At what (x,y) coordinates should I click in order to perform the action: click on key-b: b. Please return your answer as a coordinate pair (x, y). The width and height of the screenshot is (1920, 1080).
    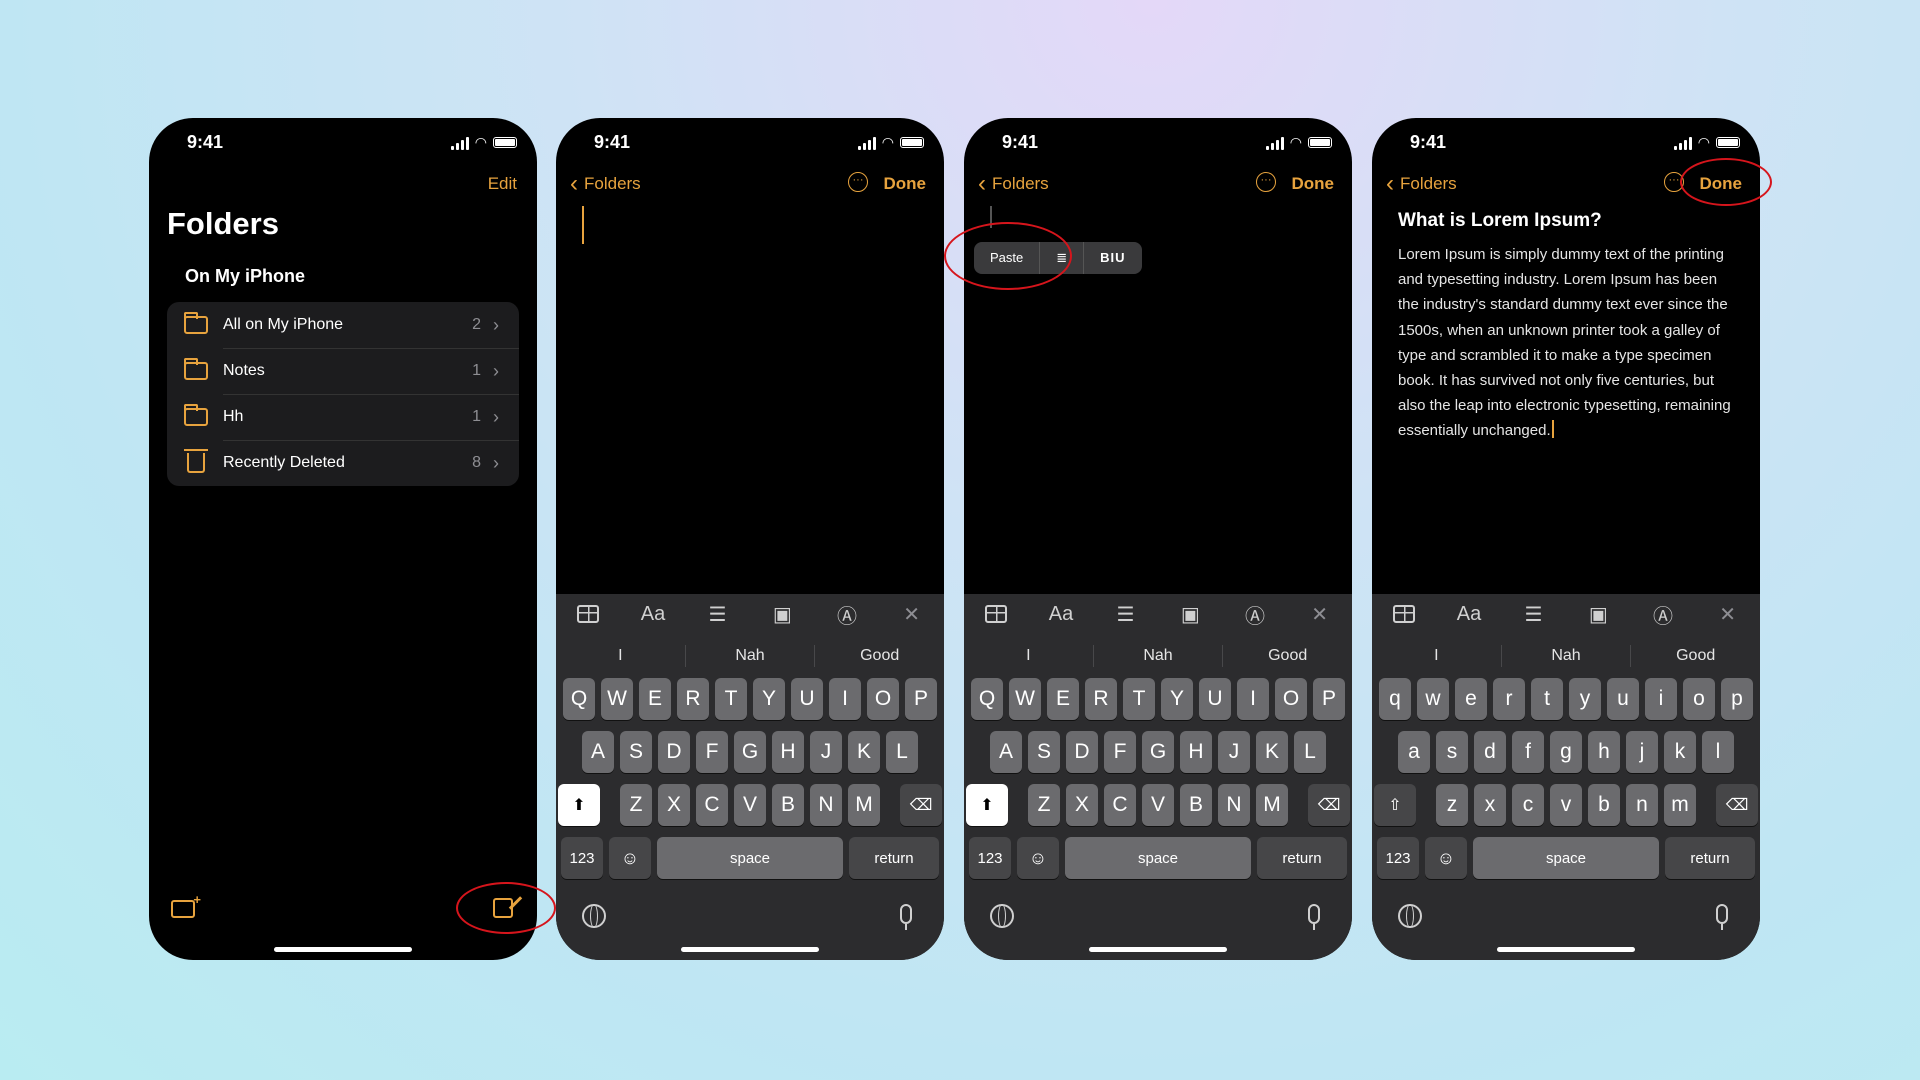
    Looking at the image, I should click on (1604, 805).